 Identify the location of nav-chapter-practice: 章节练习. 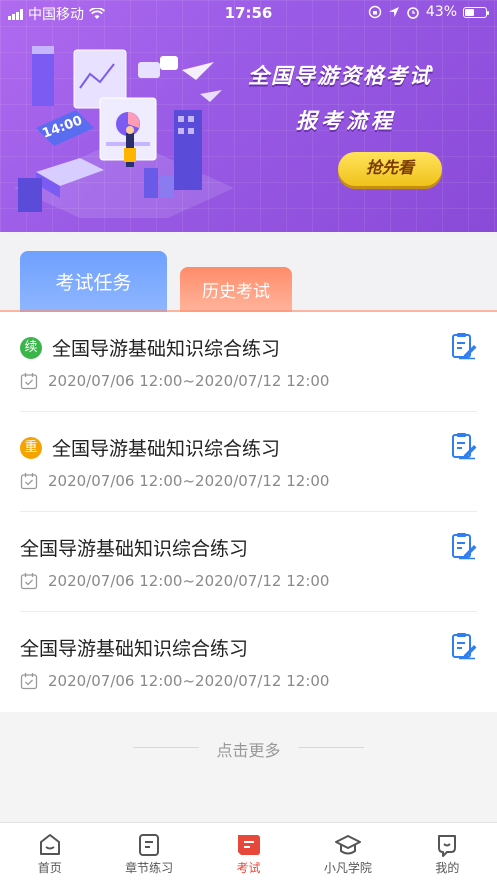
(148, 853).